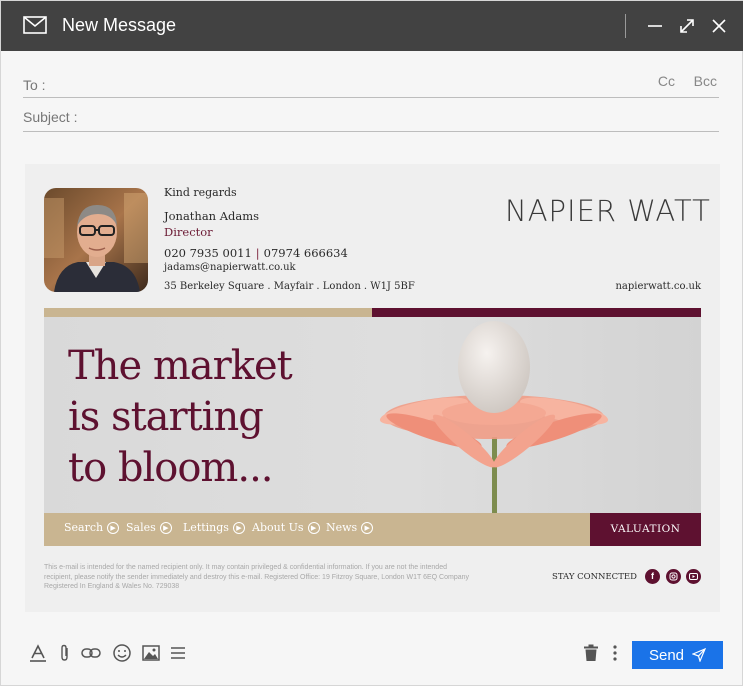 Image resolution: width=743 pixels, height=686 pixels. What do you see at coordinates (658, 286) in the screenshot?
I see `website-link: napierwatt.co.uk` at bounding box center [658, 286].